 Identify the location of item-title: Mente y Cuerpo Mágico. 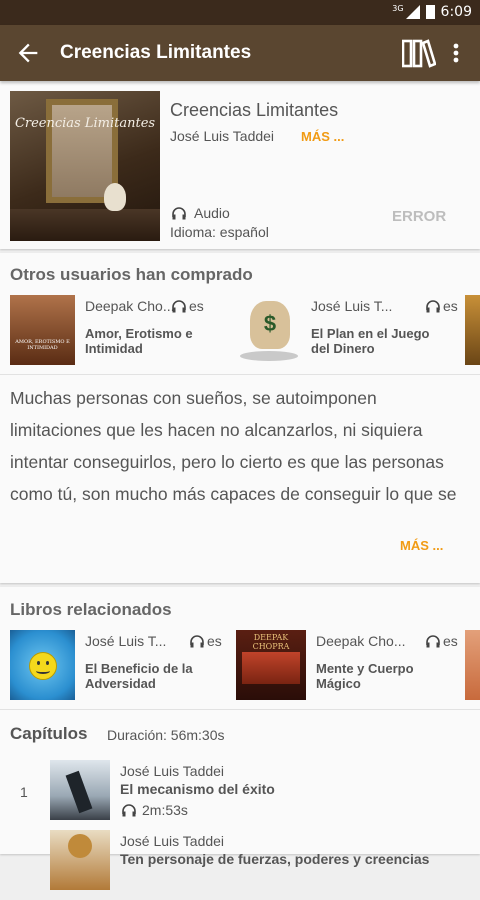
(365, 676).